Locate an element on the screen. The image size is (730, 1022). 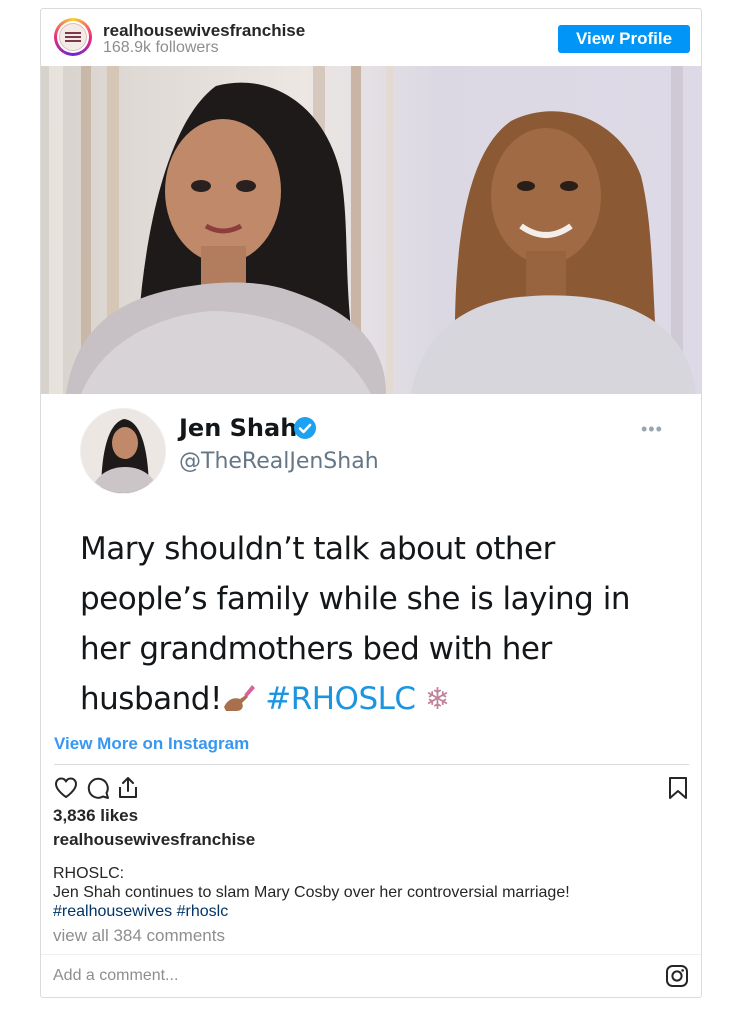
likes-count: 3,836 likes is located at coordinates (95, 816).